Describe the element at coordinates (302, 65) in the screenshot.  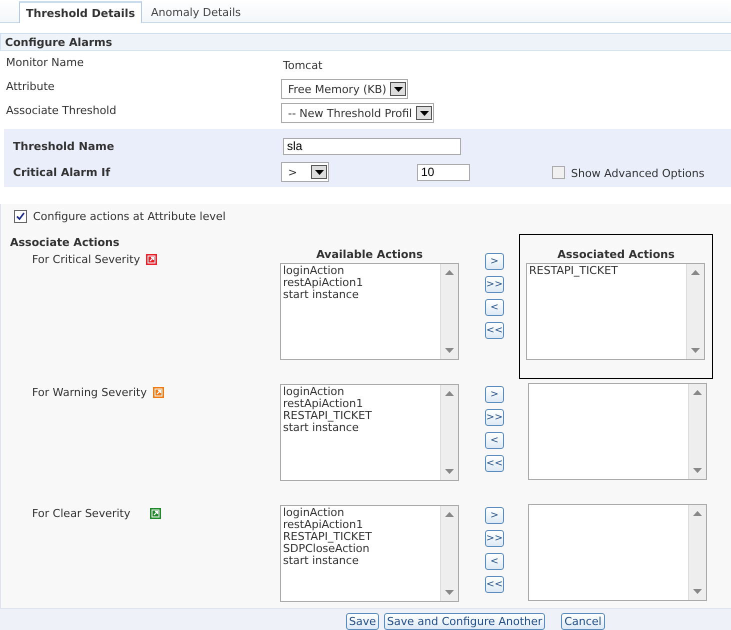
I see `field-value: Tomcat` at that location.